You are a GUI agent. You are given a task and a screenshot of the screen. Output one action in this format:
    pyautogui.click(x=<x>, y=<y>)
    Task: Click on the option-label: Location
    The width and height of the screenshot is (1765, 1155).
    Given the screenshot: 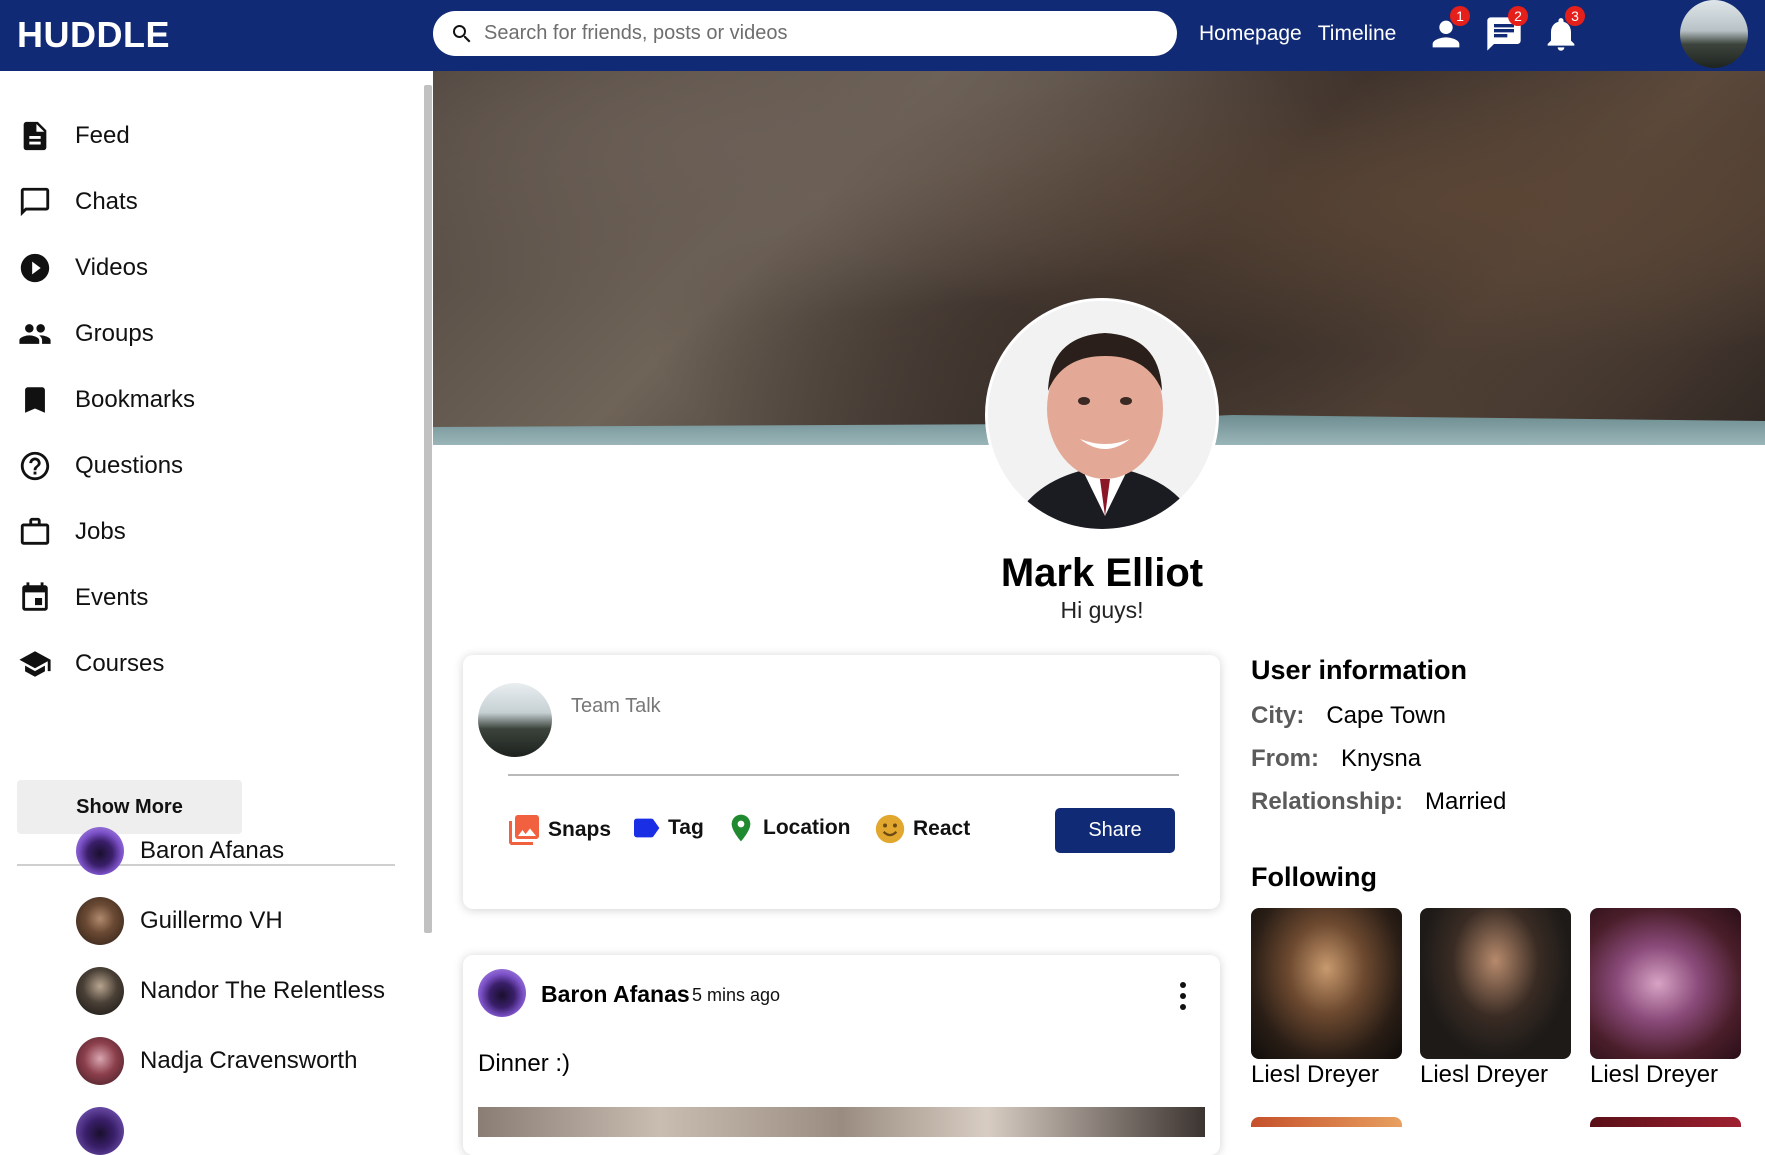 What is the action you would take?
    pyautogui.click(x=807, y=827)
    